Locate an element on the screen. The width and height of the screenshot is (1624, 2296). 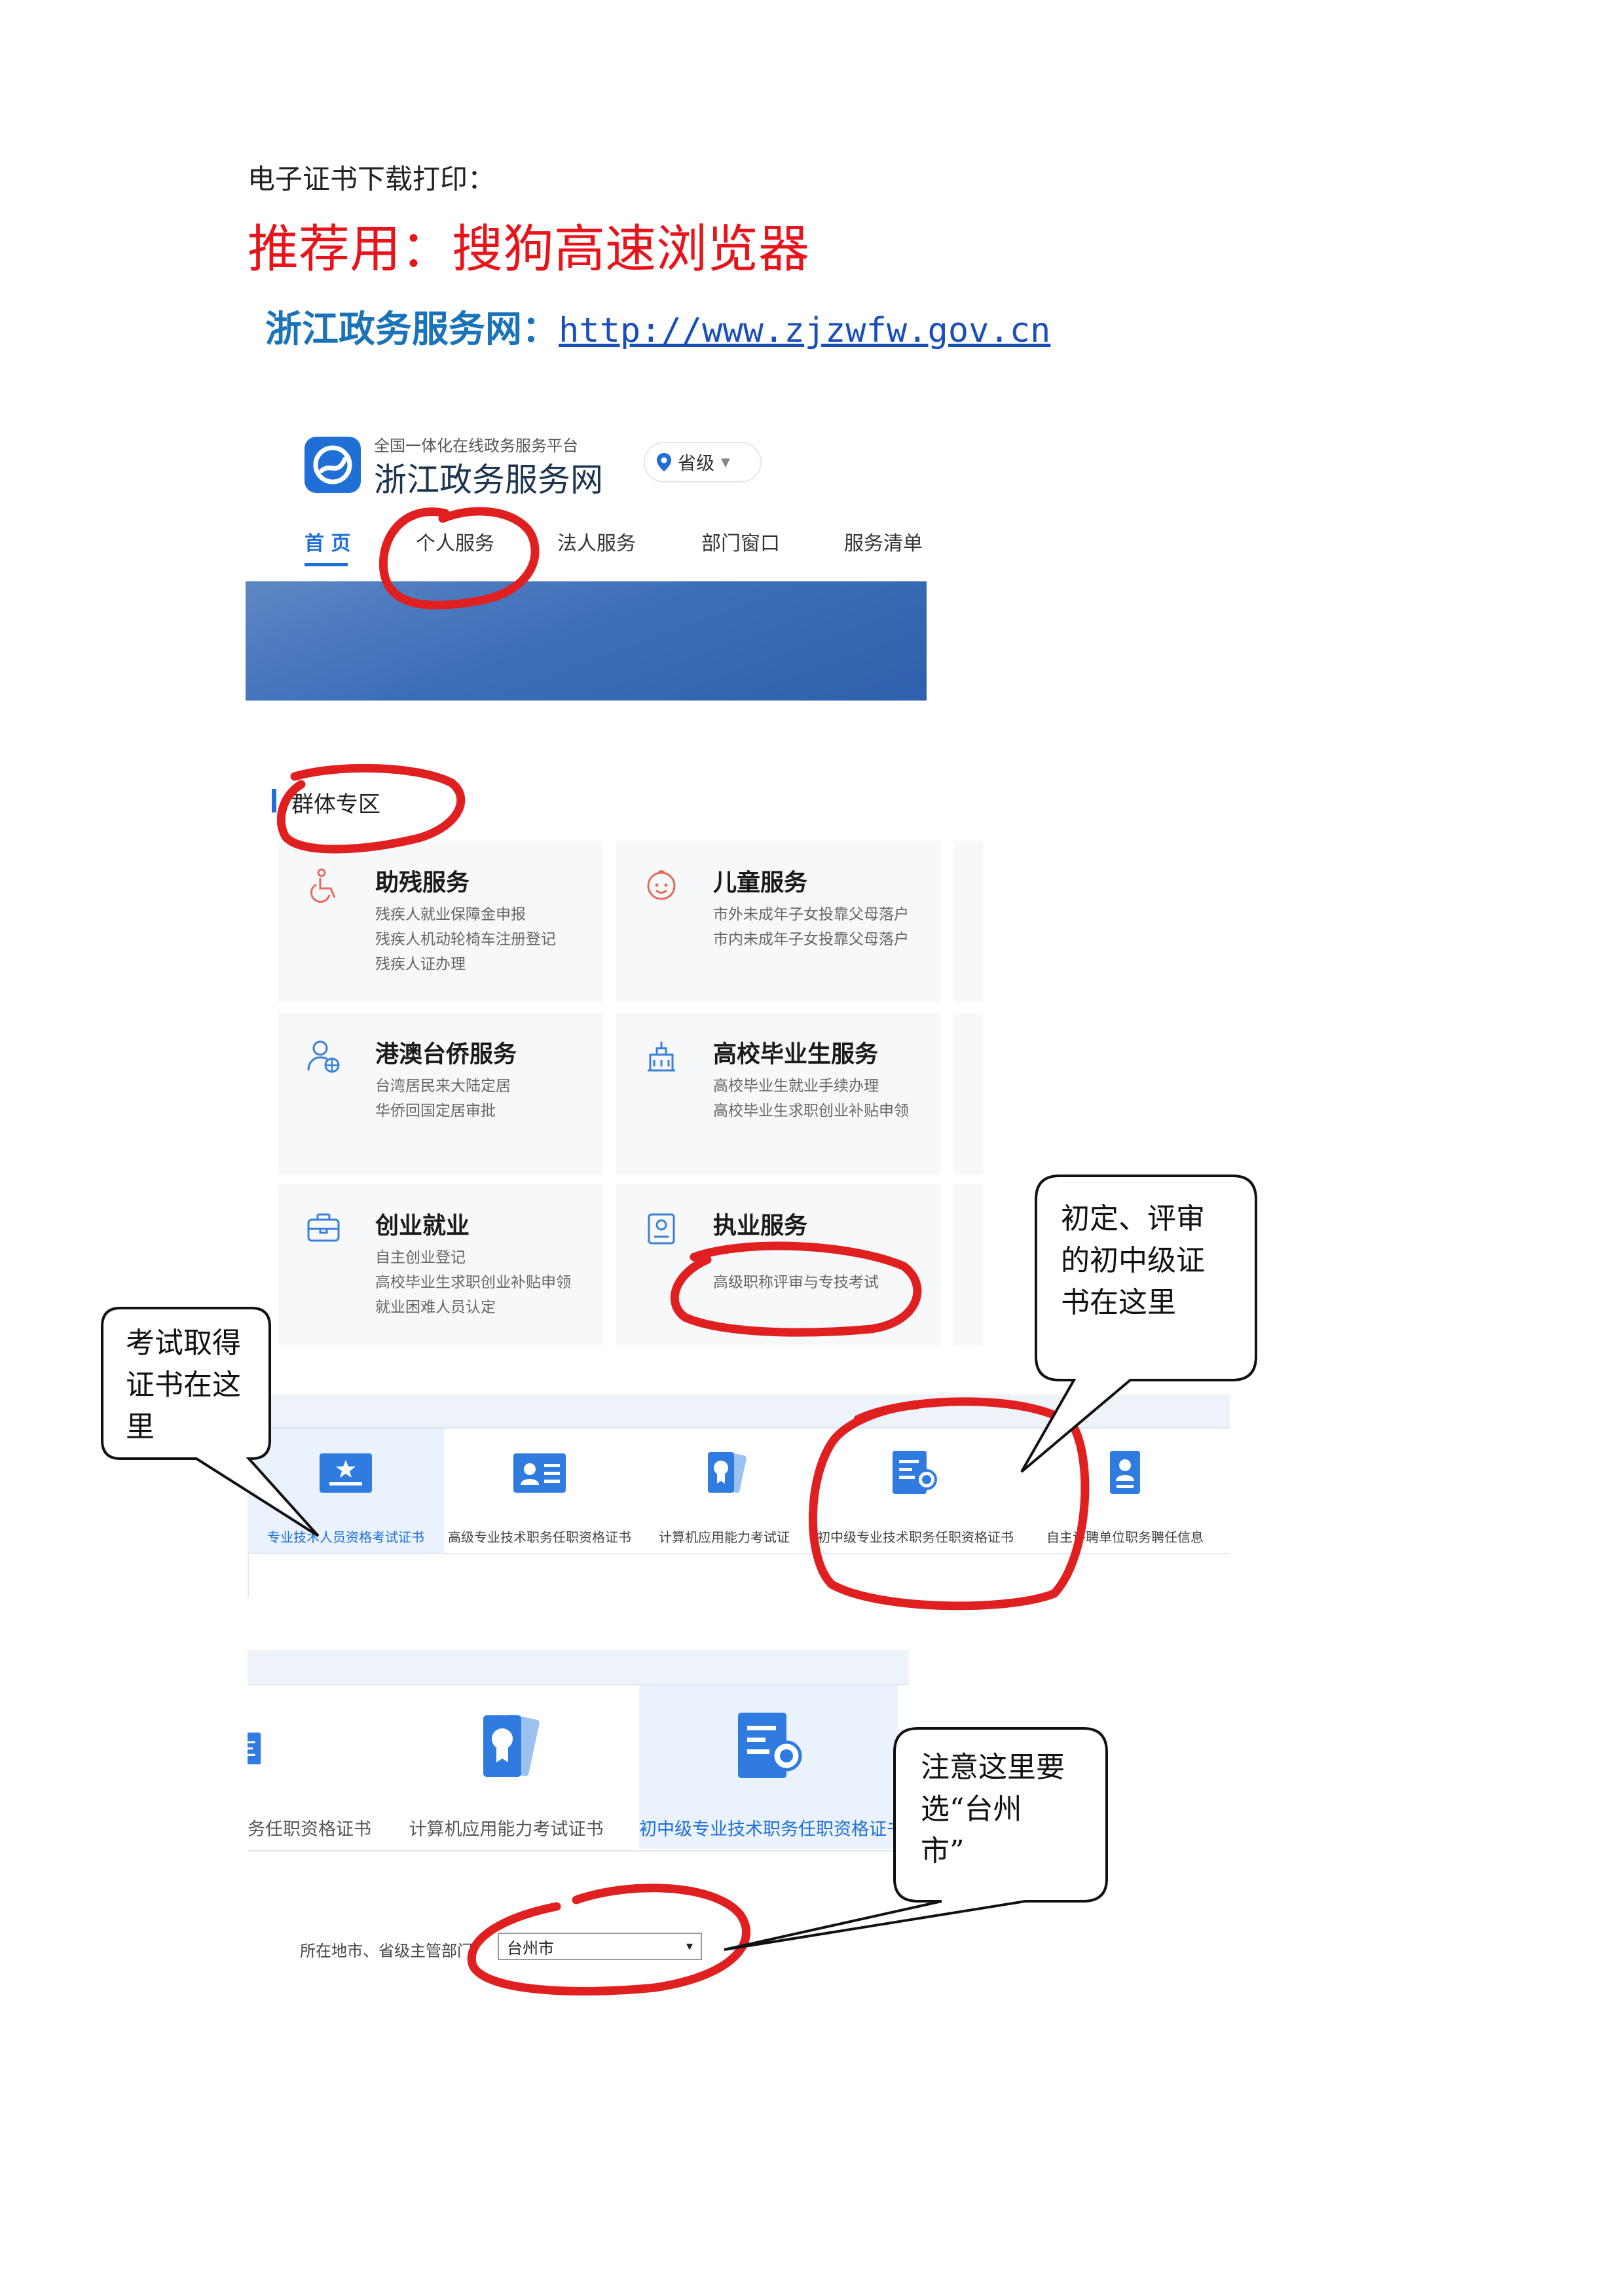
card-title: 执业服务 is located at coordinates (760, 1225).